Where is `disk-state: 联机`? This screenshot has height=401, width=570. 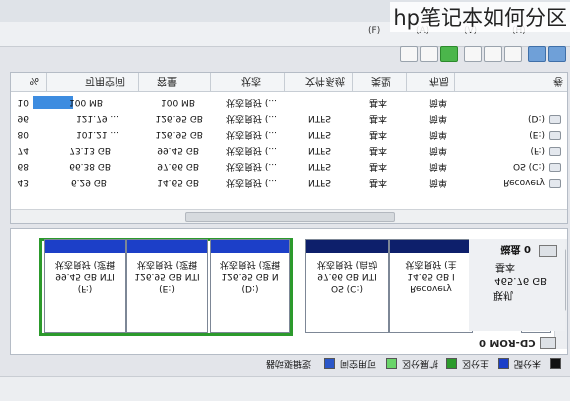
disk-state: 联机 is located at coordinates (503, 294).